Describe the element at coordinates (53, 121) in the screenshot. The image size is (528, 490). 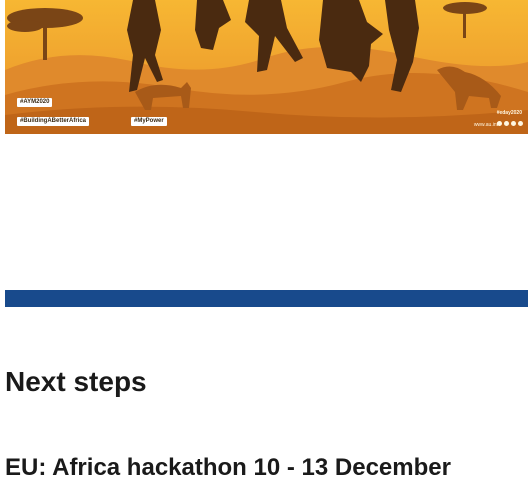
I see `hashtag-building-a-better-africa: #BuildingABetterAfrica` at that location.